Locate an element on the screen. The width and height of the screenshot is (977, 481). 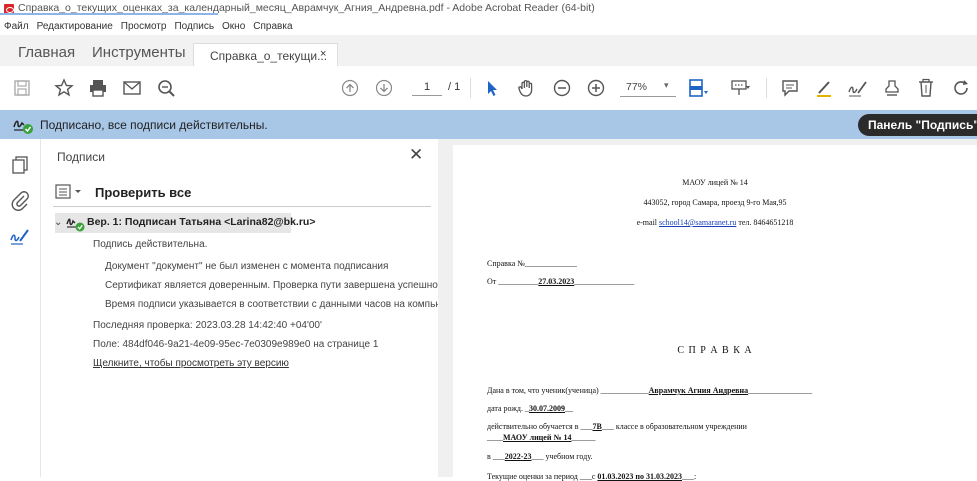
doc-email-prefix: e-mail is located at coordinates (648, 222).